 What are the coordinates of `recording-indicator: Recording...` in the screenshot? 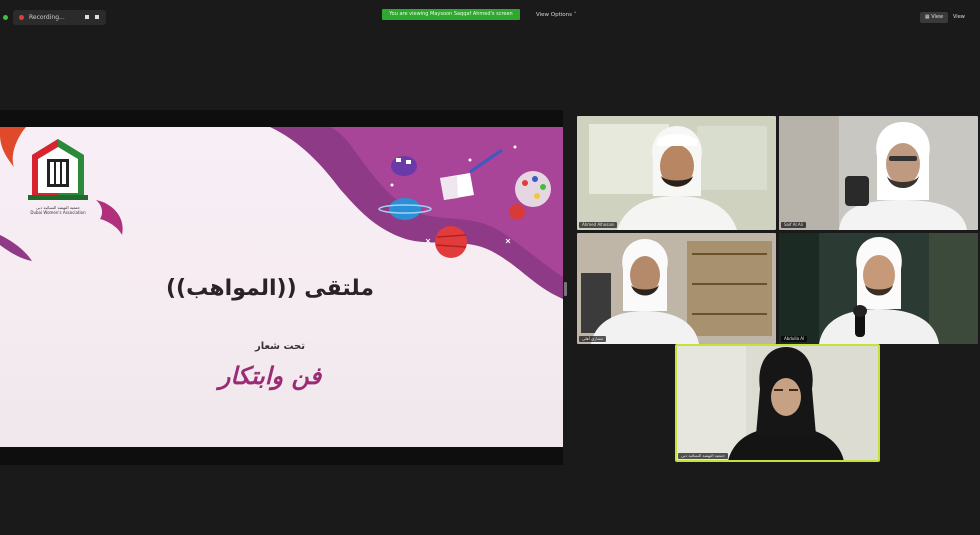 It's located at (59, 17).